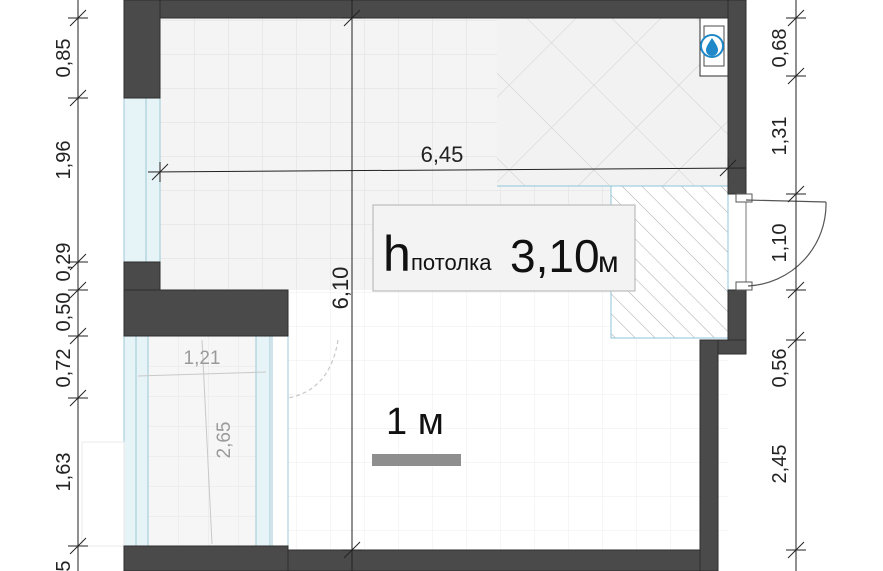 The width and height of the screenshot is (883, 571). I want to click on ceiling-label: потолка, so click(451, 262).